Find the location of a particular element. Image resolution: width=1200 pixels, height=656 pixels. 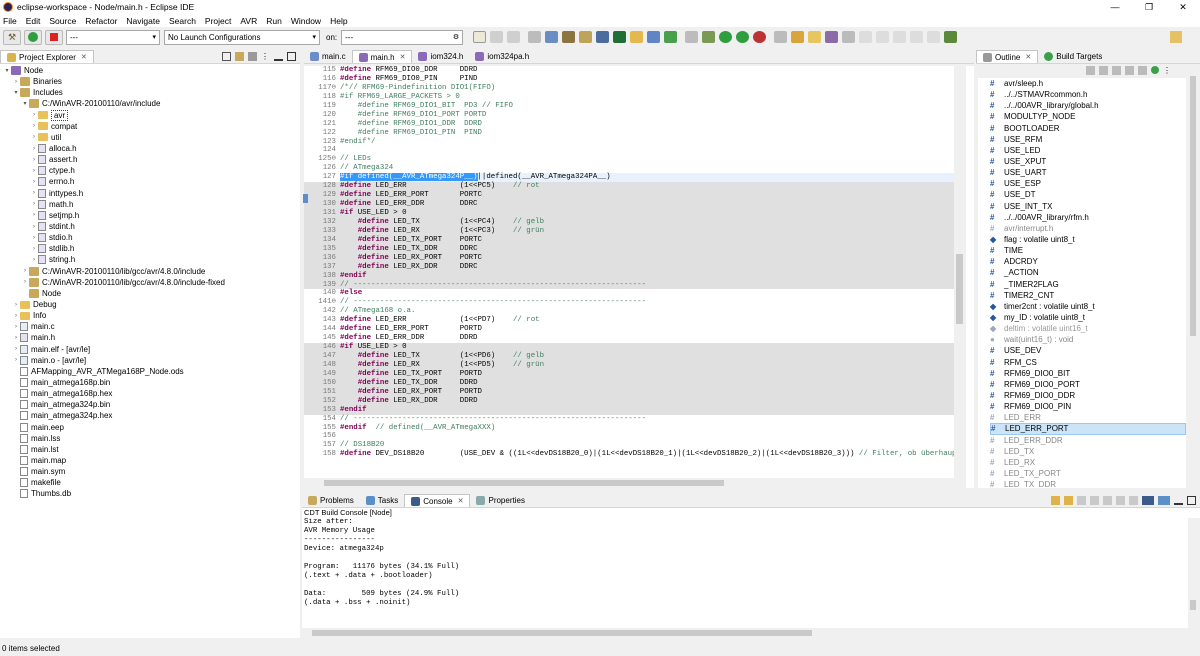

tab-project-explorer: Project Explorer ✕ is located at coordinates (47, 56).